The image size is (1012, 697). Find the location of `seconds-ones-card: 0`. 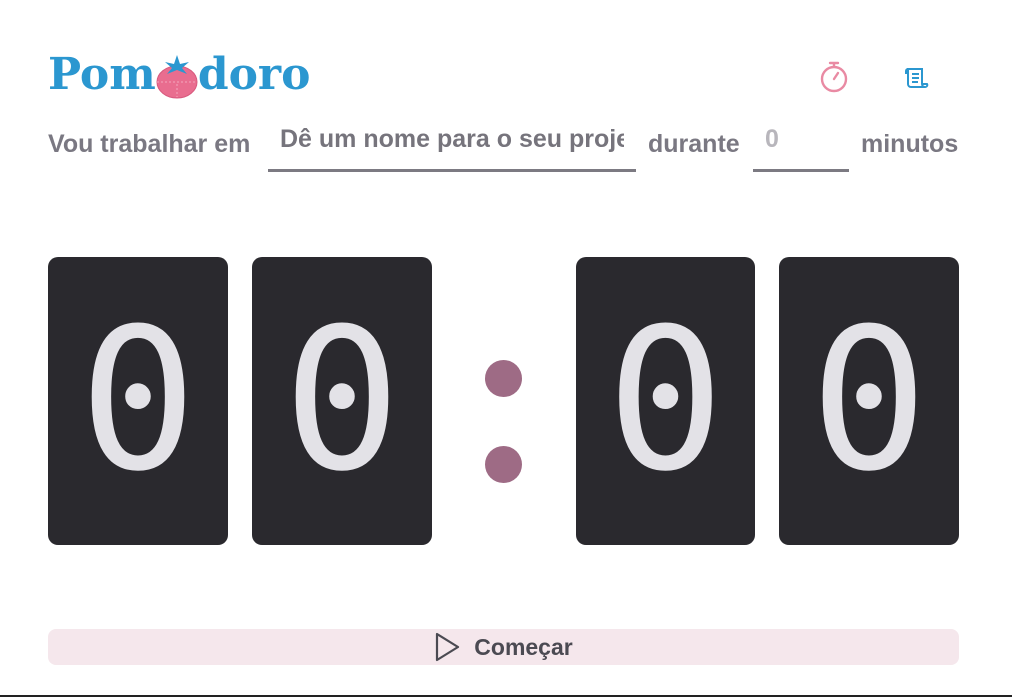

seconds-ones-card: 0 is located at coordinates (869, 401).